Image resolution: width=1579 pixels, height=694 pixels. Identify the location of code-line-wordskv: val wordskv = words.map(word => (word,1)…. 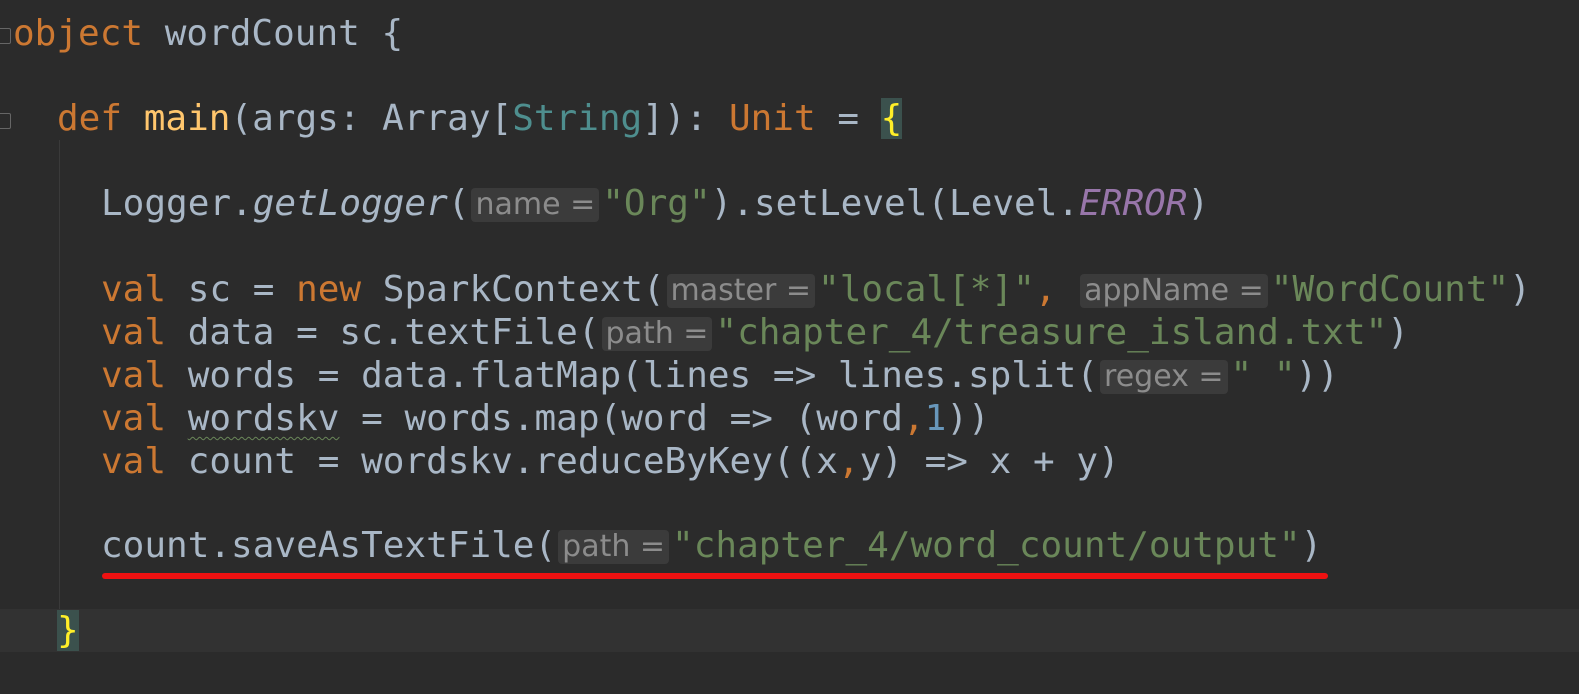
(789, 418).